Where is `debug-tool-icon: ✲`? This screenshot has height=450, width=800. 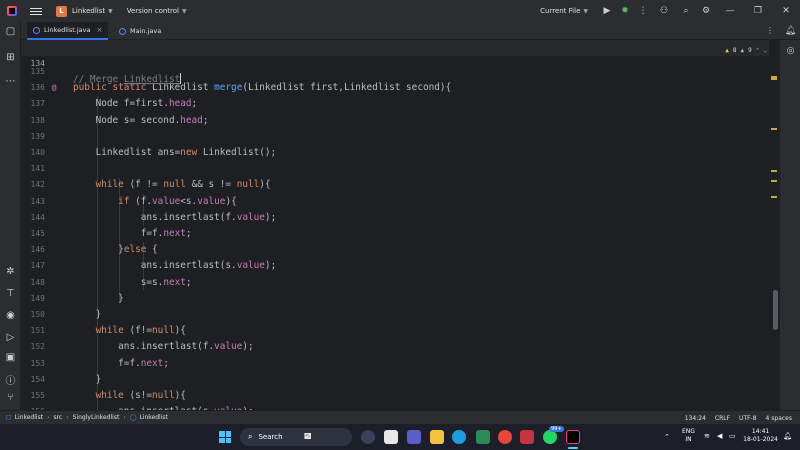 debug-tool-icon: ✲ is located at coordinates (10, 271).